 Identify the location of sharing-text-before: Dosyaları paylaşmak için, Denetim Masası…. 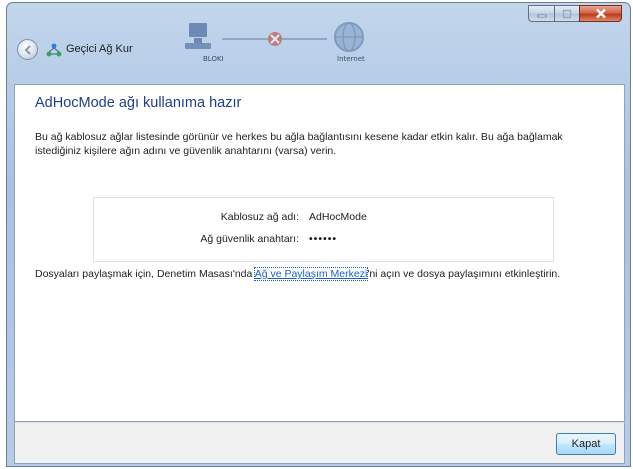
(145, 274).